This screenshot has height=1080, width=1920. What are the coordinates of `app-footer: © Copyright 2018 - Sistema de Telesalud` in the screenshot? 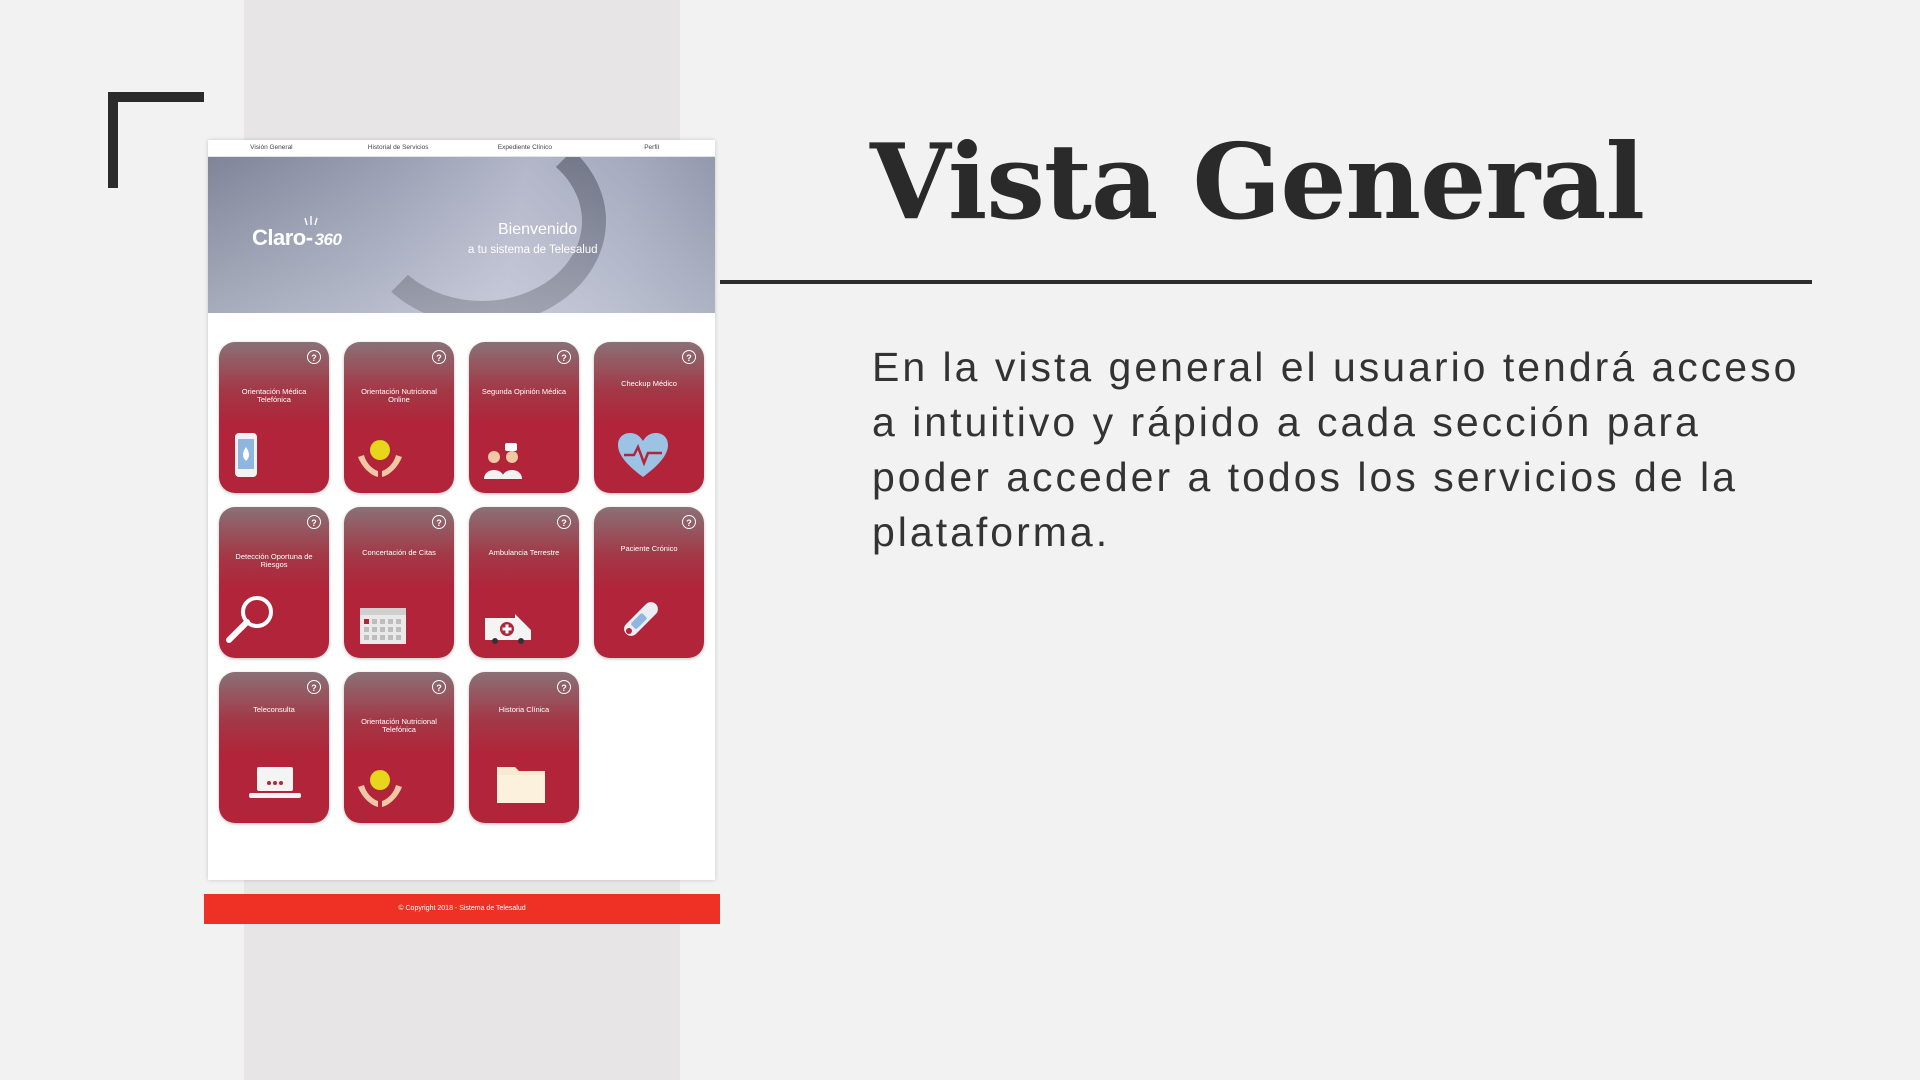 It's located at (462, 909).